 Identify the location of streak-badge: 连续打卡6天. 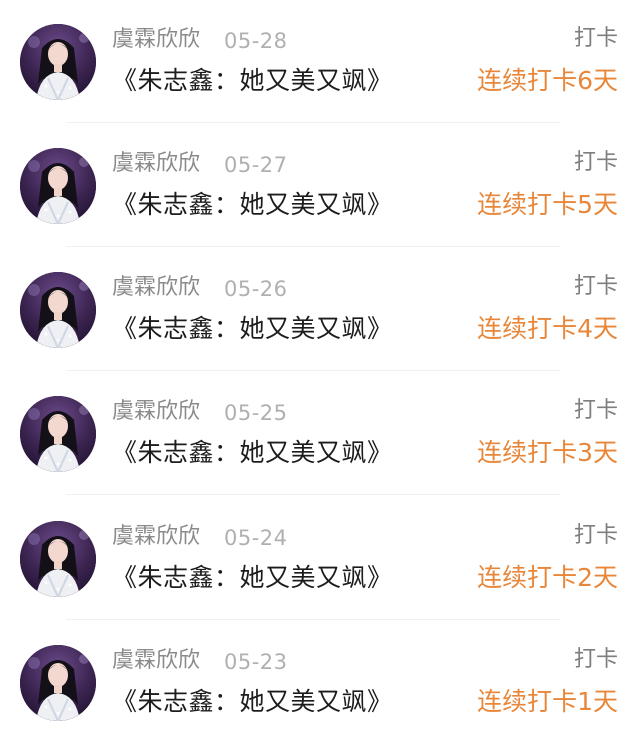
(547, 80).